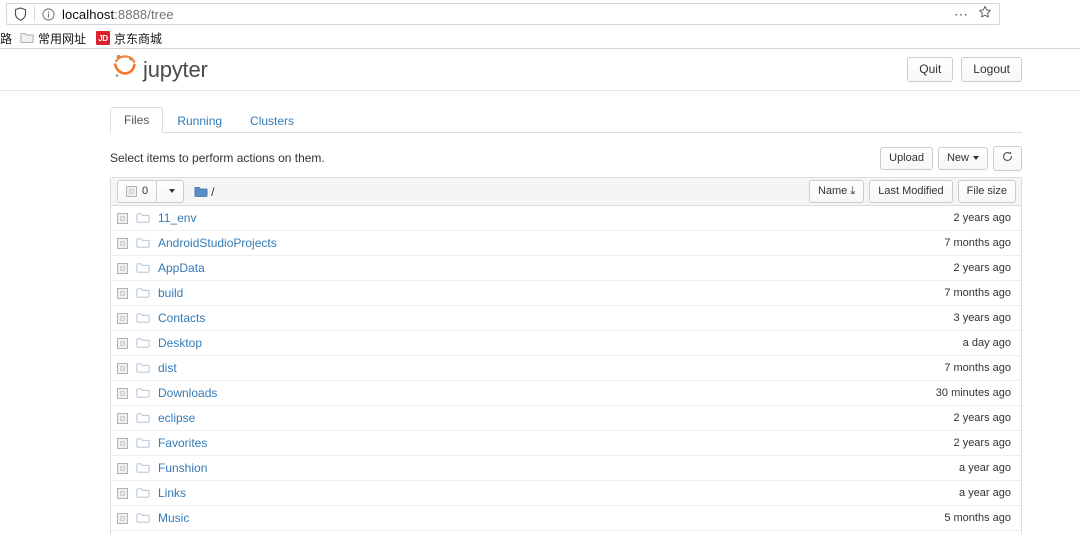 The height and width of the screenshot is (534, 1080). I want to click on table-row: Contacts 3 years ago, so click(566, 318).